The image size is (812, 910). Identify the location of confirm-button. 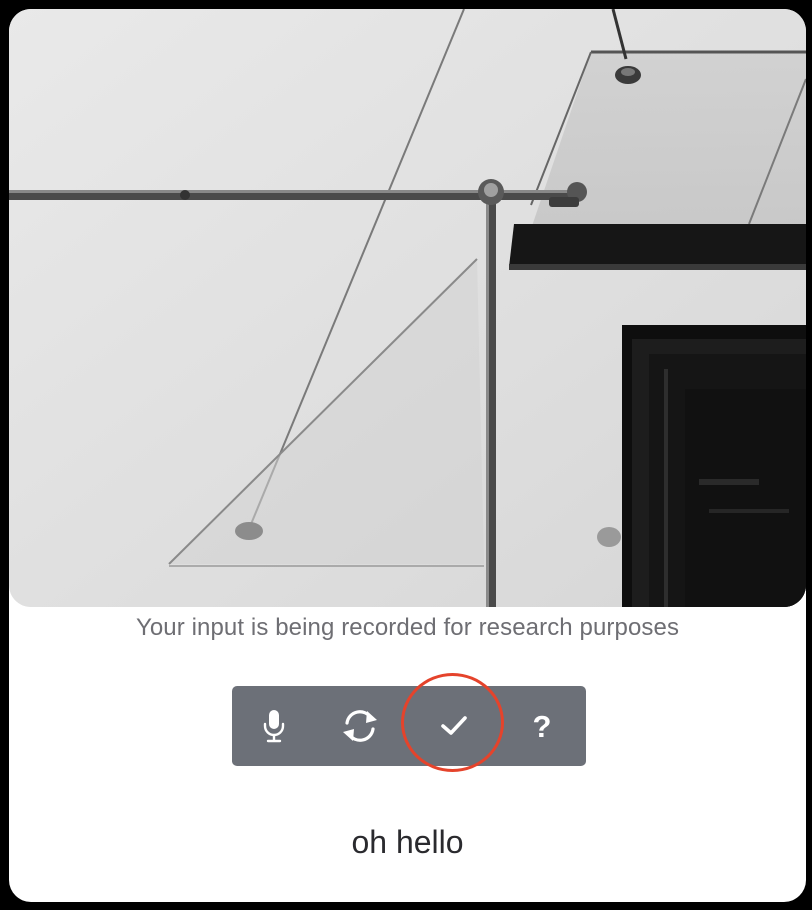
(454, 726).